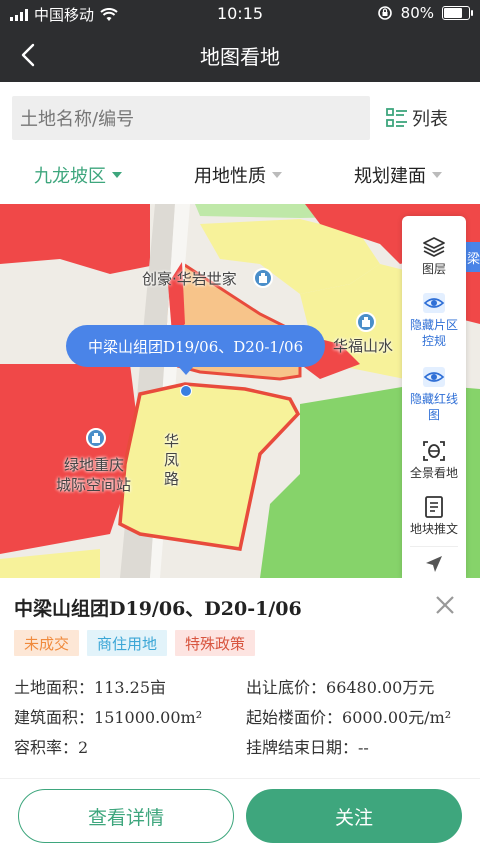  I want to click on status-bar: 中国移动 10:15 80%, so click(240, 14).